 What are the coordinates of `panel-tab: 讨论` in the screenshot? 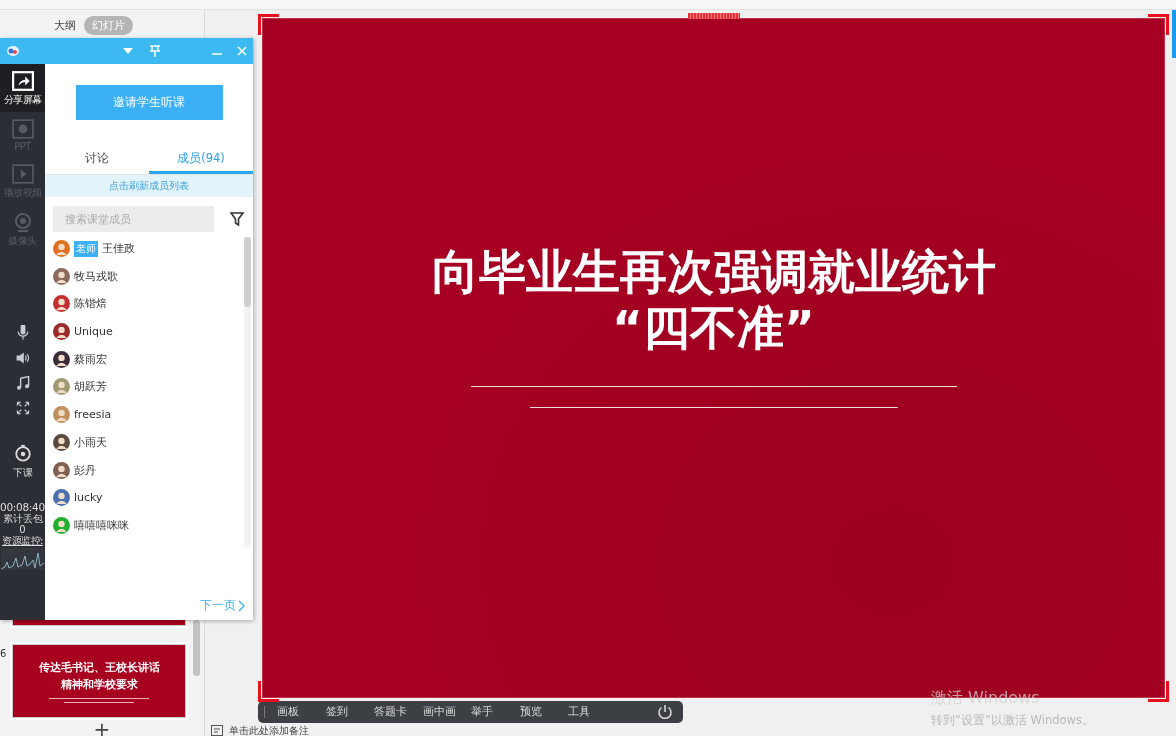 It's located at (97, 159).